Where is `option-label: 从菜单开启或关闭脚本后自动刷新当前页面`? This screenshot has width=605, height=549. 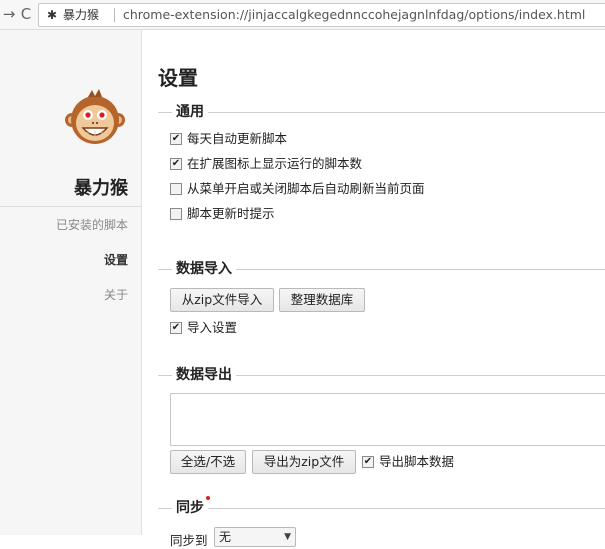
option-label: 从菜单开启或关闭脚本后自动刷新当前页面 is located at coordinates (306, 188).